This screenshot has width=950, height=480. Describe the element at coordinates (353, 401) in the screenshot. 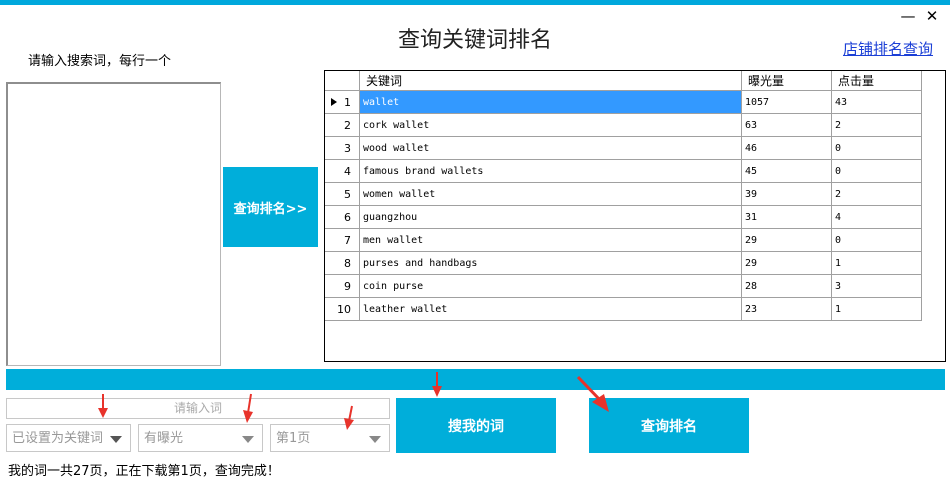

I see `annotation-arrows` at that location.